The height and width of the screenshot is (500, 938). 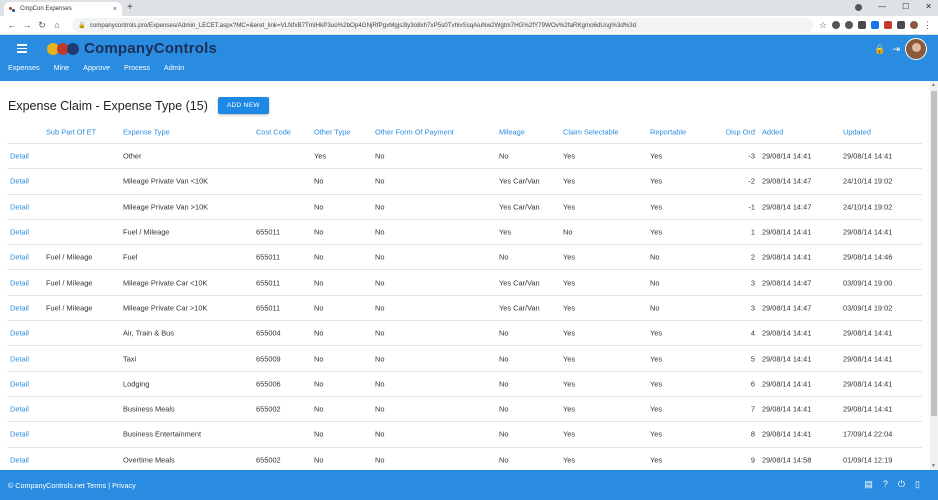 What do you see at coordinates (787, 207) in the screenshot?
I see `added-cell: 29/08/14 14:47` at bounding box center [787, 207].